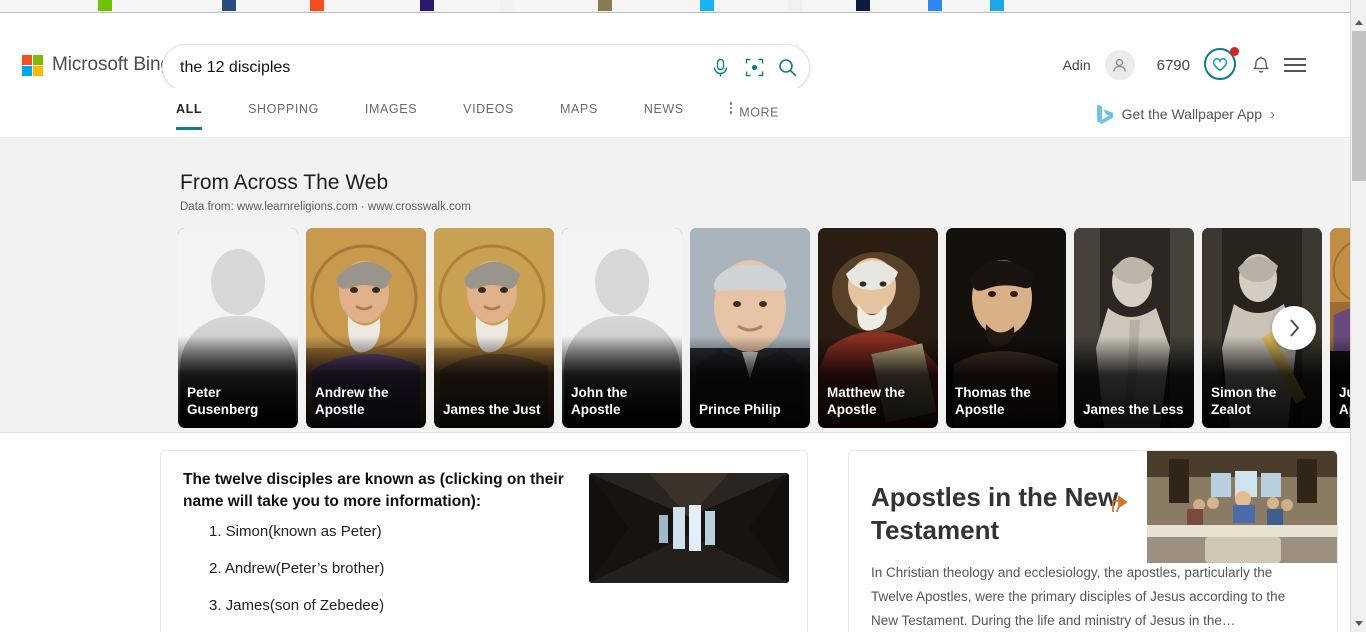  I want to click on wallpaper-app-promo: Get the Wallpaper App ›, so click(1184, 114).